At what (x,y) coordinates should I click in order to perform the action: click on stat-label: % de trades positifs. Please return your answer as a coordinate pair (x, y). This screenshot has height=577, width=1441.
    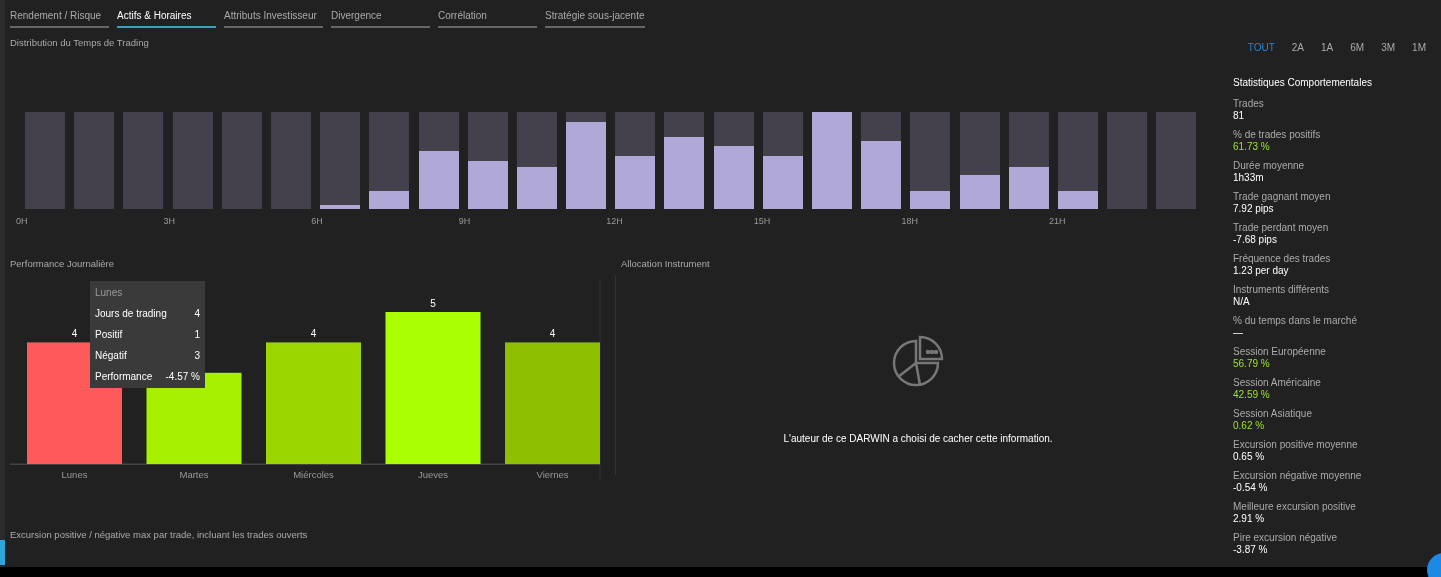
    Looking at the image, I should click on (1277, 135).